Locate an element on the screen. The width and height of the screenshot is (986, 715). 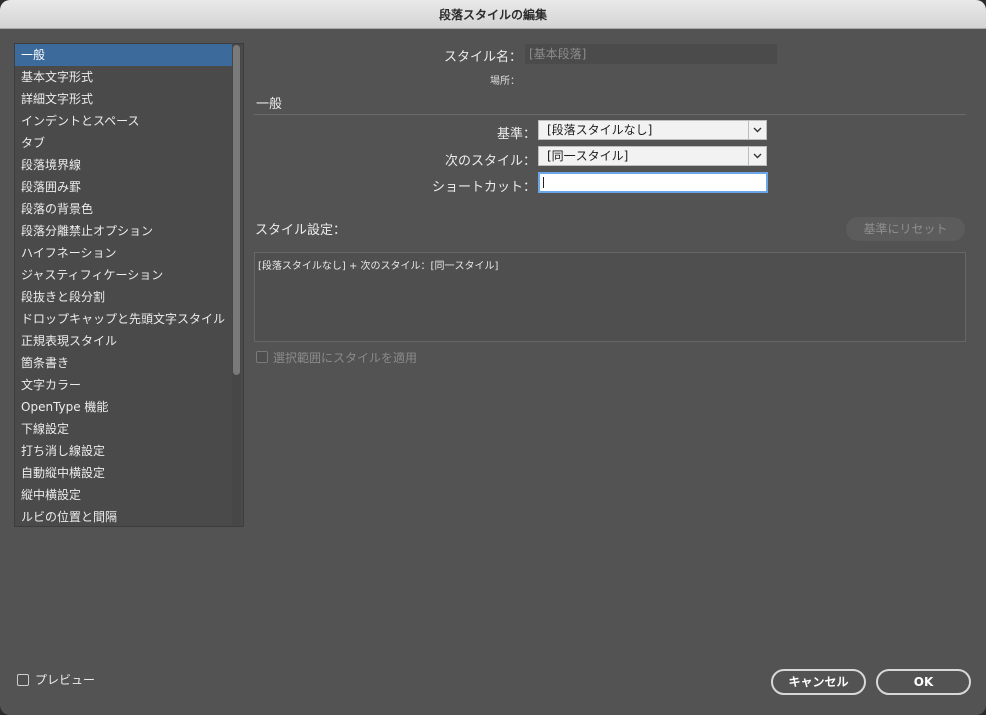
based-on-select: [段落スタイルなし] is located at coordinates (652, 130).